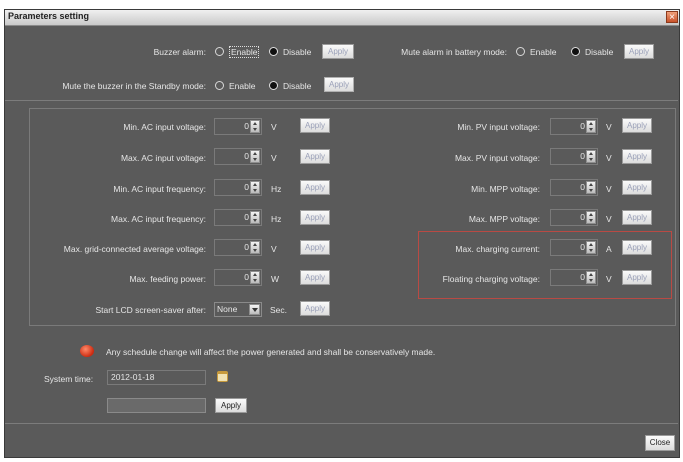  I want to click on mute-battery-enable-radio, so click(520, 51).